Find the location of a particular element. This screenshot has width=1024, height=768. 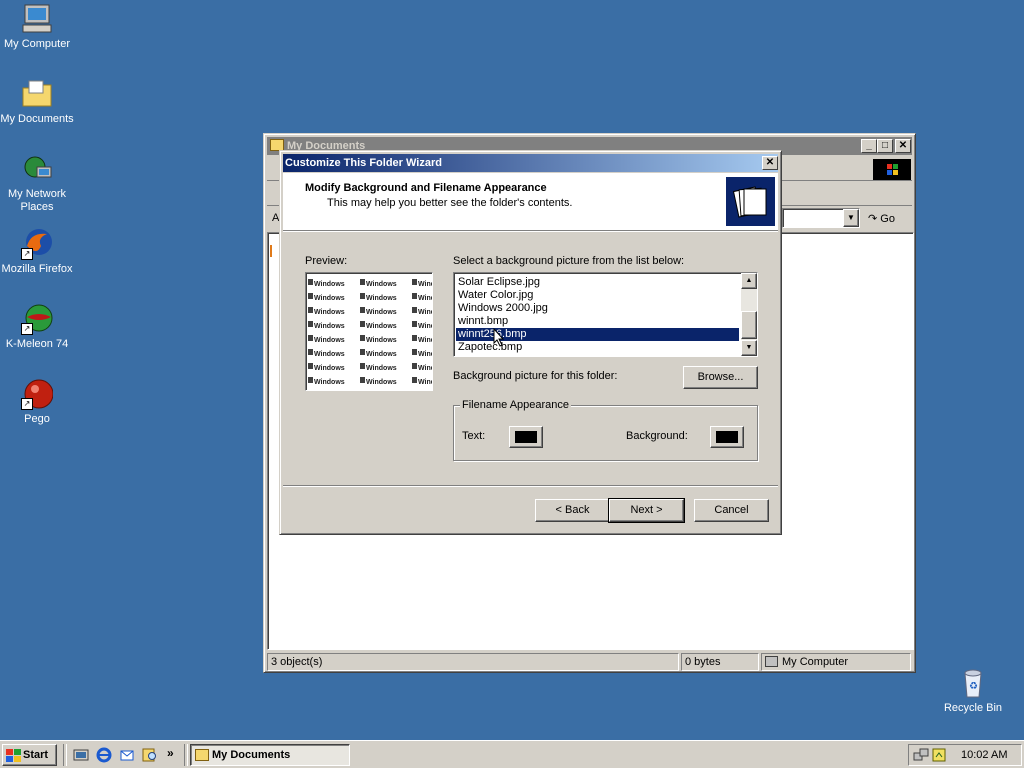

start-button: Start is located at coordinates (29, 755).